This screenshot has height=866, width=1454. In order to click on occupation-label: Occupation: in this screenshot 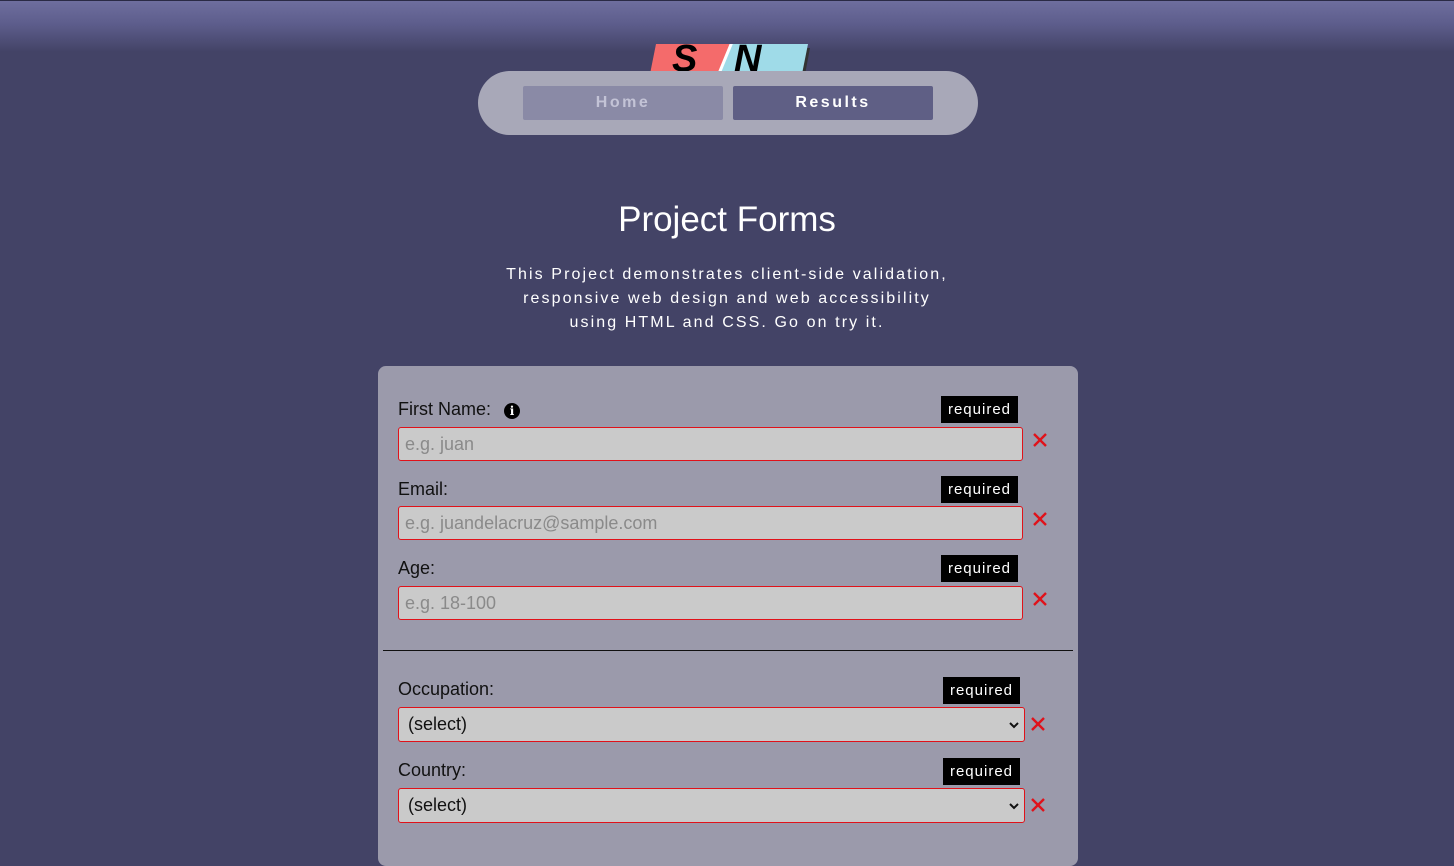, I will do `click(446, 689)`.